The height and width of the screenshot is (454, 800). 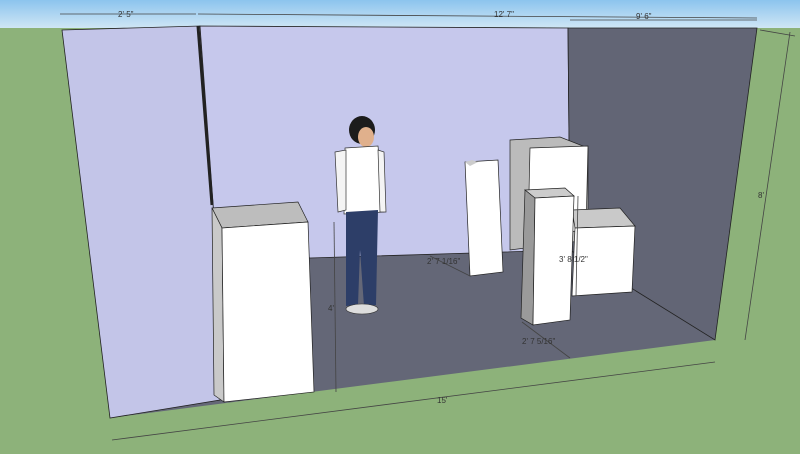 What do you see at coordinates (603, 252) in the screenshot?
I see `low-box` at bounding box center [603, 252].